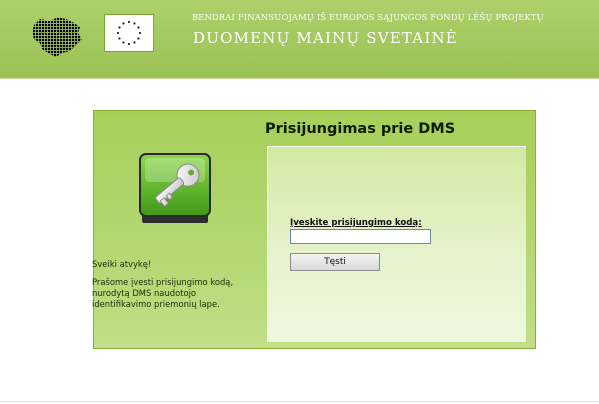 Image resolution: width=599 pixels, height=404 pixels. What do you see at coordinates (175, 188) in the screenshot?
I see `key-icon` at bounding box center [175, 188].